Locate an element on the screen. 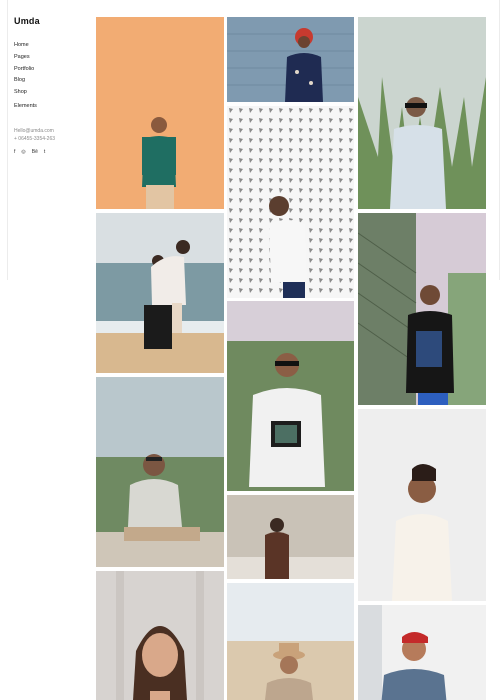 The width and height of the screenshot is (500, 700). menu-item-blog: Blog is located at coordinates (53, 81).